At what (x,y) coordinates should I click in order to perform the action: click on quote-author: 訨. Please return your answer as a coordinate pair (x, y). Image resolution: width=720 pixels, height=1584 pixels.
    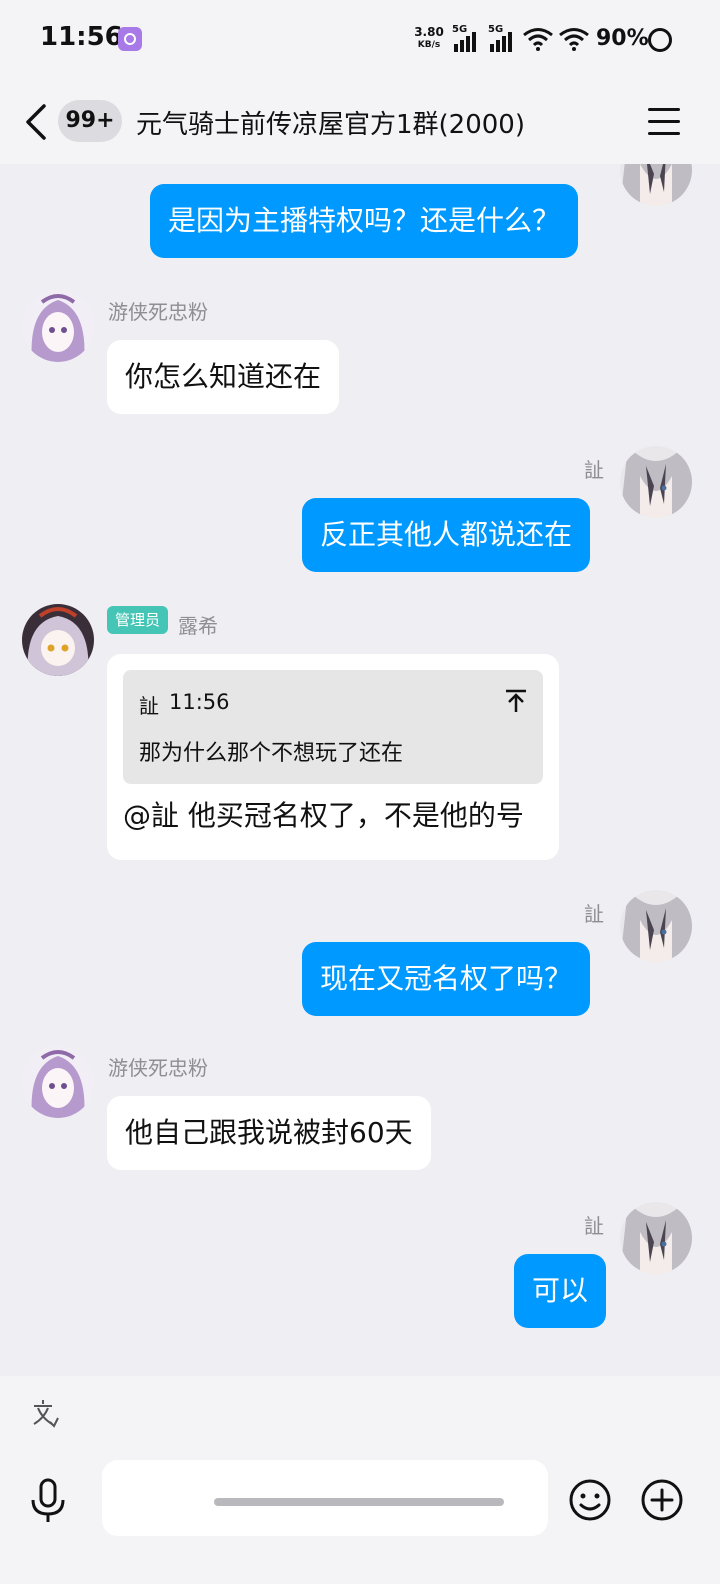
    Looking at the image, I should click on (149, 706).